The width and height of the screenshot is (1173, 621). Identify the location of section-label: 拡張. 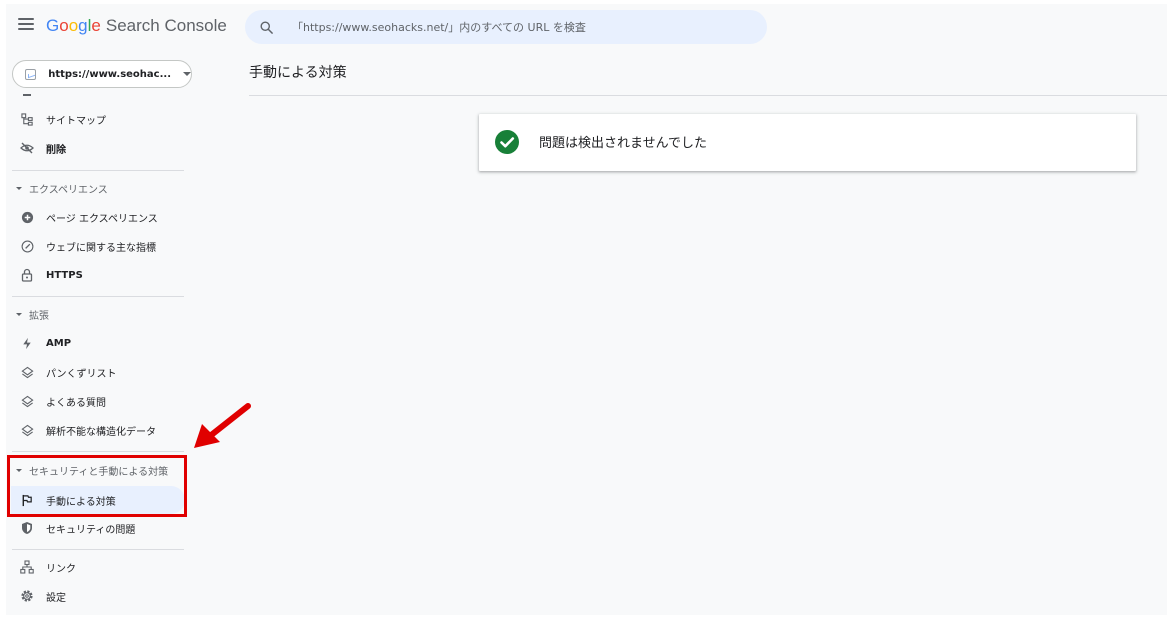
(39, 316).